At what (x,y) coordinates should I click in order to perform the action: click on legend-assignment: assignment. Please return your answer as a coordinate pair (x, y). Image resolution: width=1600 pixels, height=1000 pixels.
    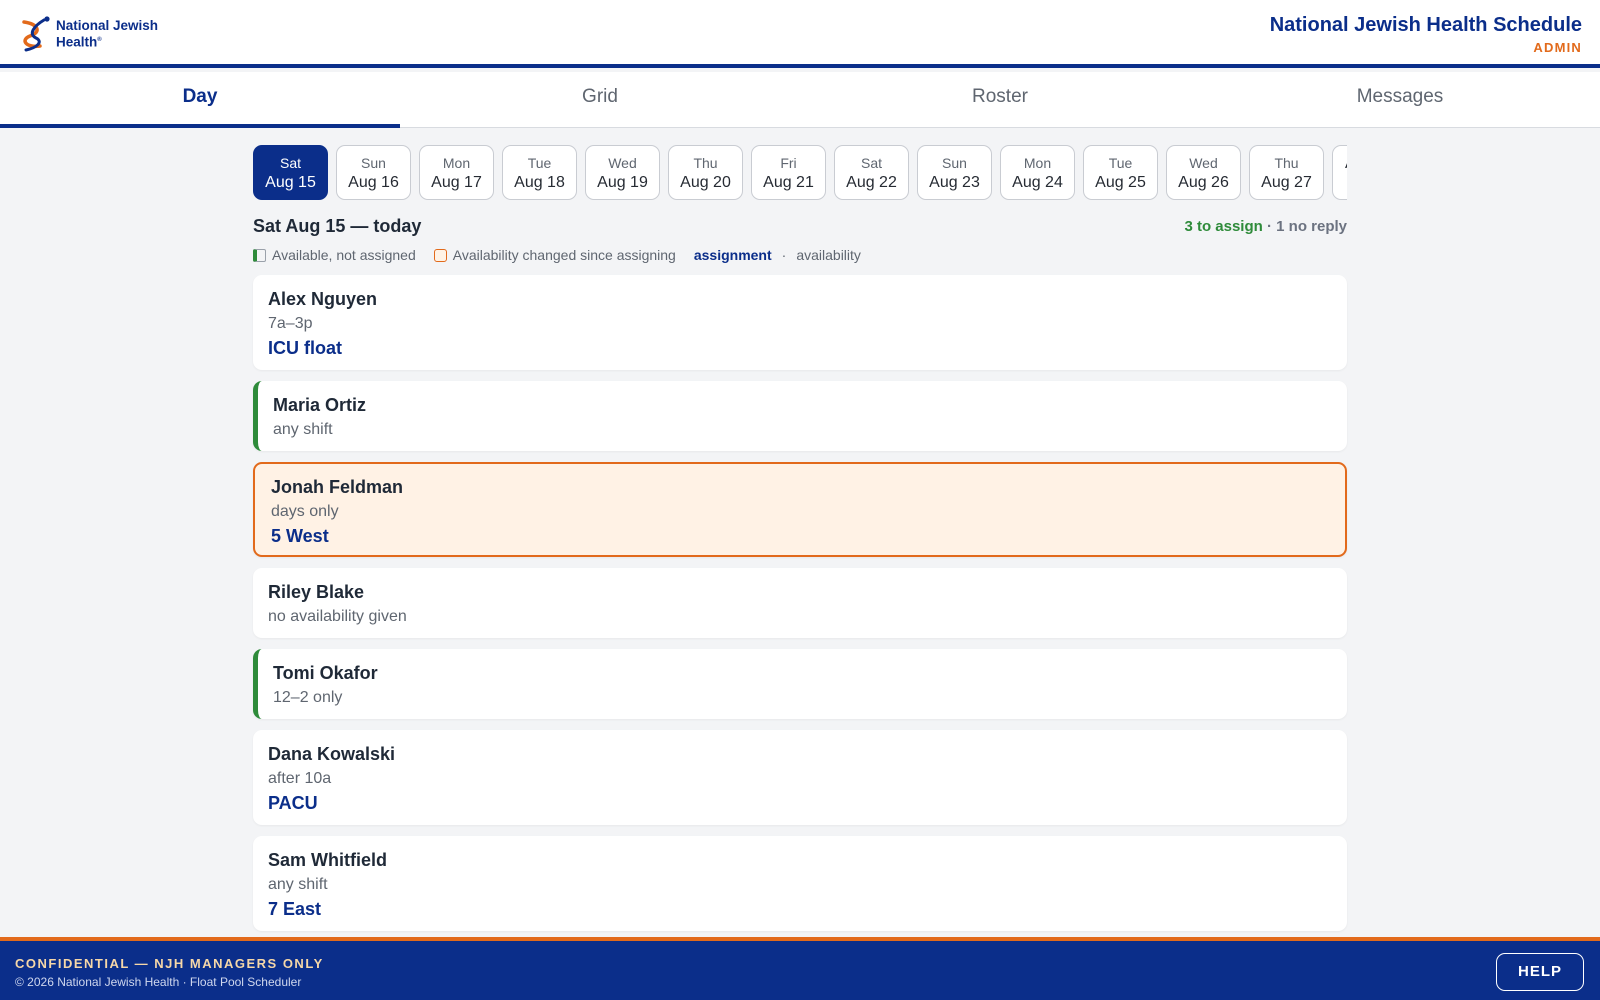
    Looking at the image, I should click on (732, 255).